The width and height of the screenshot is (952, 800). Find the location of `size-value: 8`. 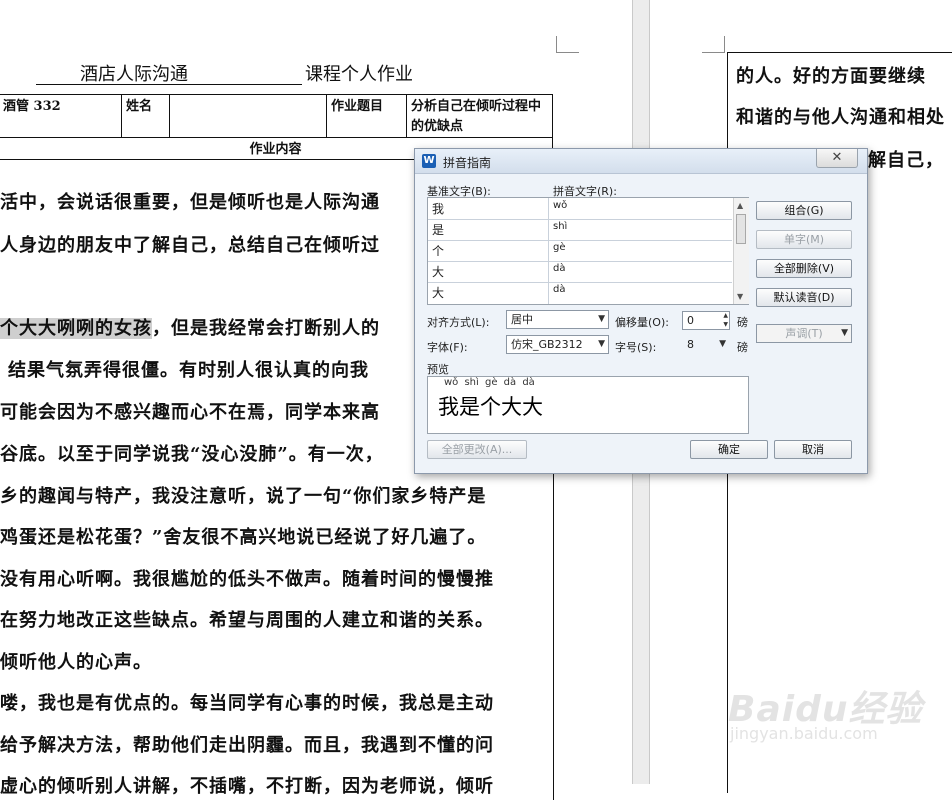

size-value: 8 is located at coordinates (690, 344).